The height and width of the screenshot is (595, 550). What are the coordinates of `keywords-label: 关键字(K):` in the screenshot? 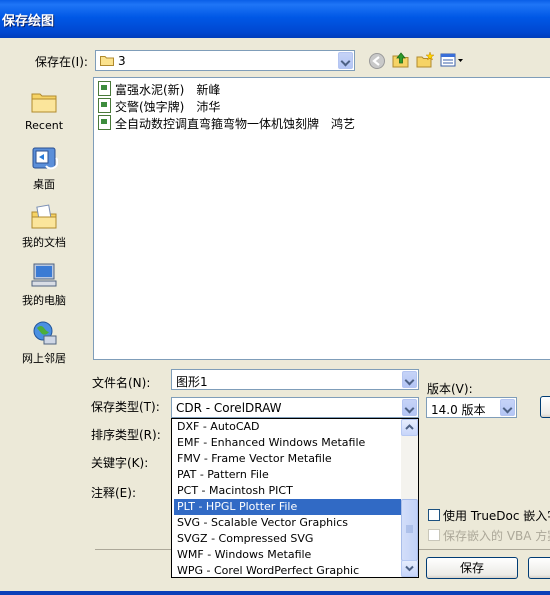 It's located at (120, 463).